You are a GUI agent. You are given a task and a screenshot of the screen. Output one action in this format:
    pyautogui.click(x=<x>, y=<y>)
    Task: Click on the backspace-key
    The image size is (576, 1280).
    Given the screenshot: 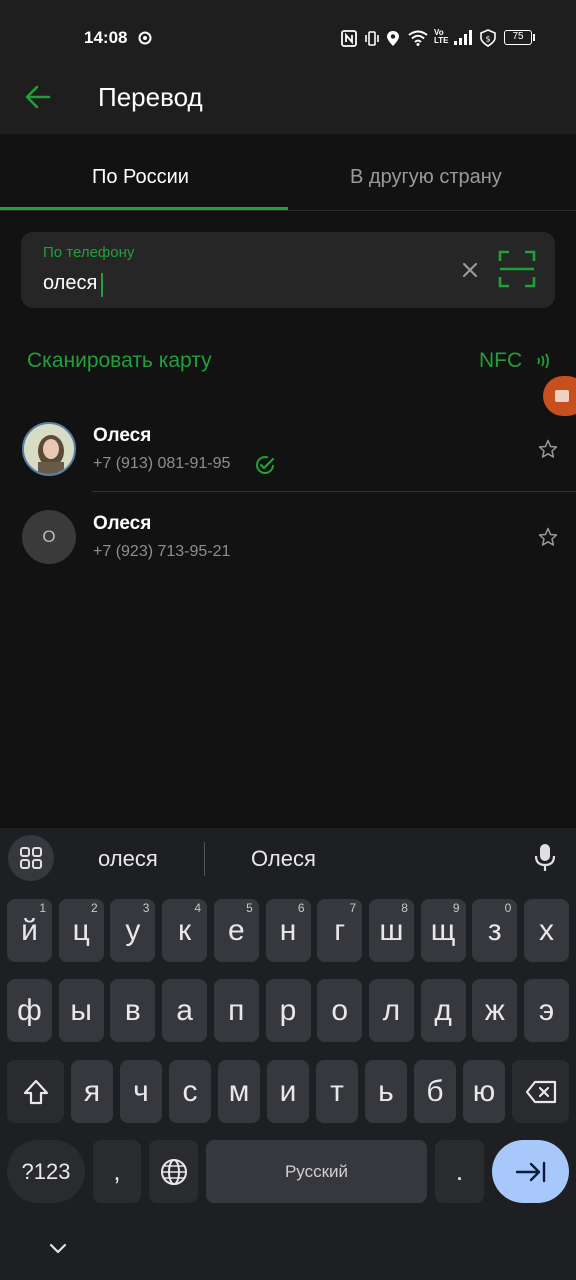 What is the action you would take?
    pyautogui.click(x=540, y=1091)
    